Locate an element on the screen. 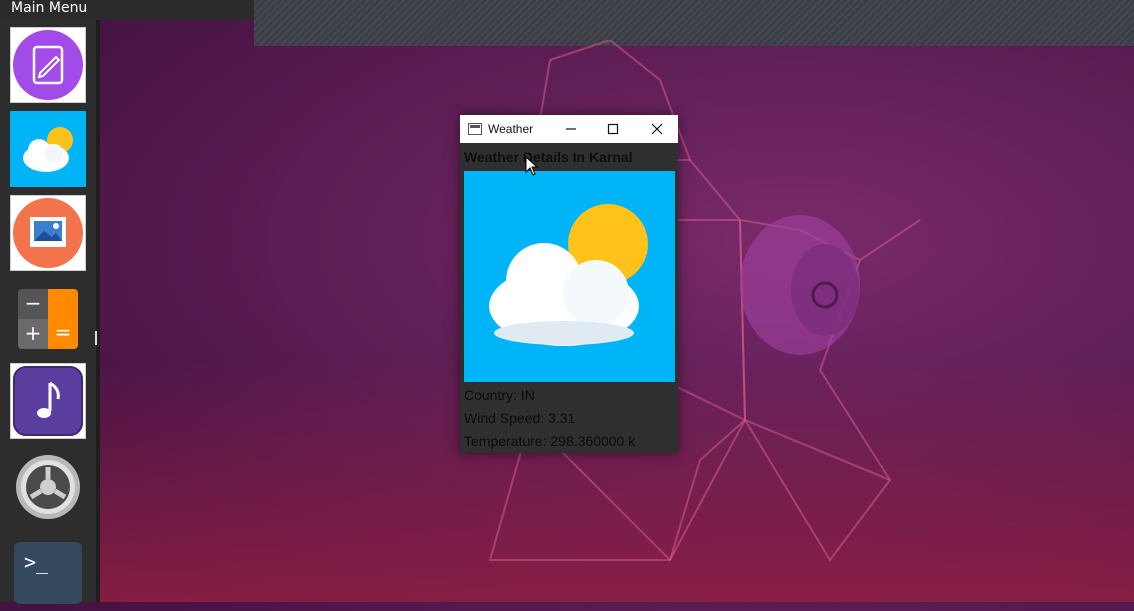 The image size is (1134, 611). dock-resize-handle is located at coordinates (96, 338).